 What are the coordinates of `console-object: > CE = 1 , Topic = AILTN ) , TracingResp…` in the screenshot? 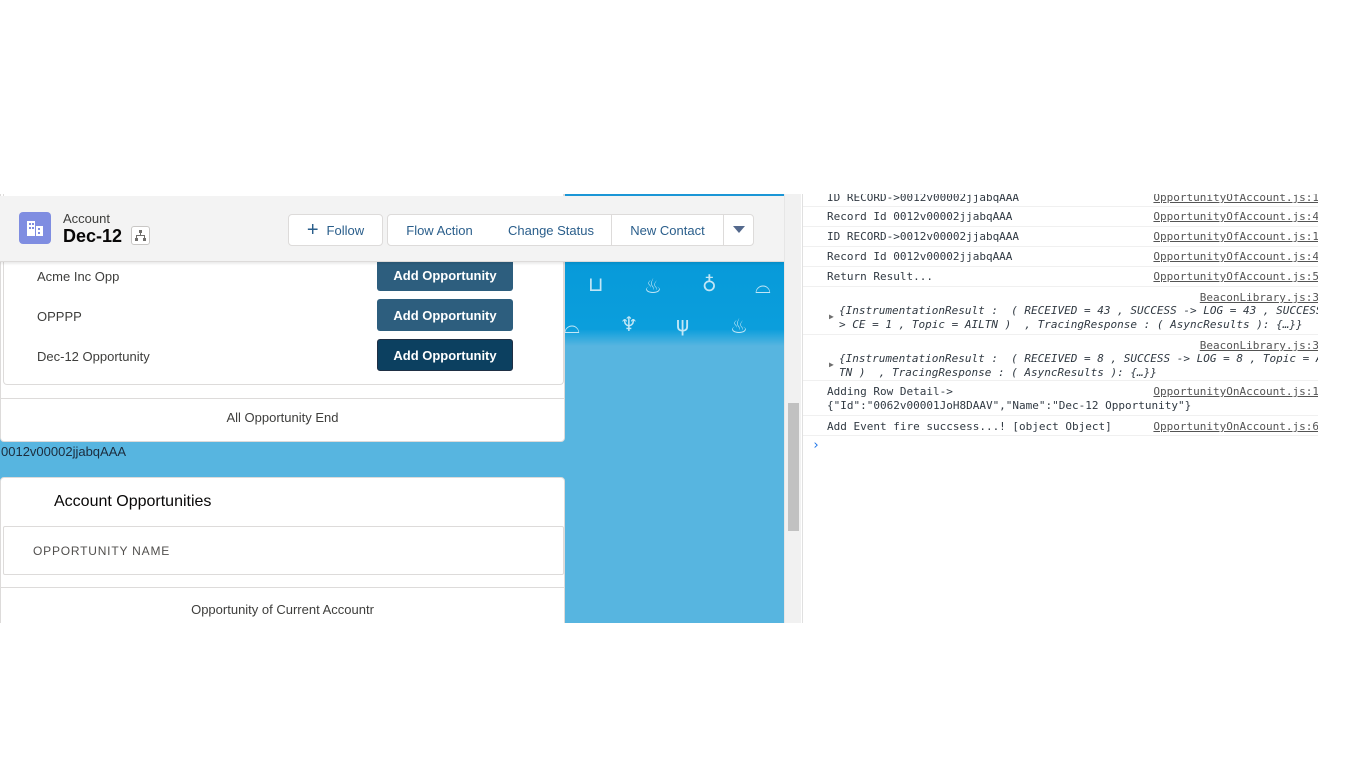 It's located at (1071, 324).